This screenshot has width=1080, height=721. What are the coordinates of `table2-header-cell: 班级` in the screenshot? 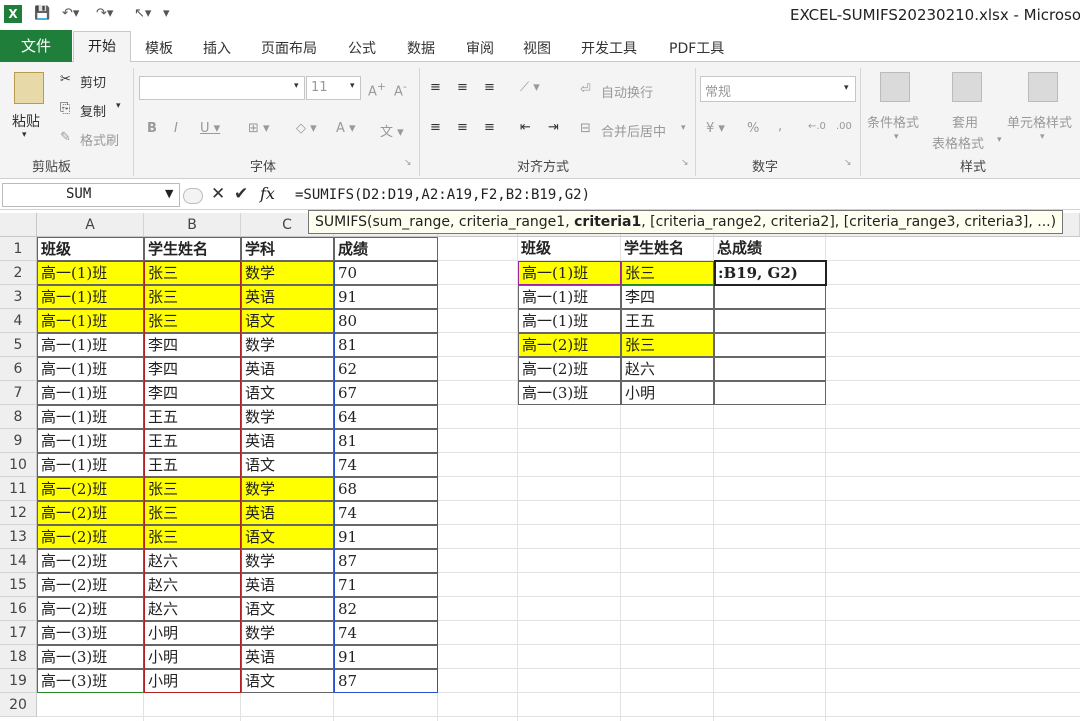 It's located at (569, 249).